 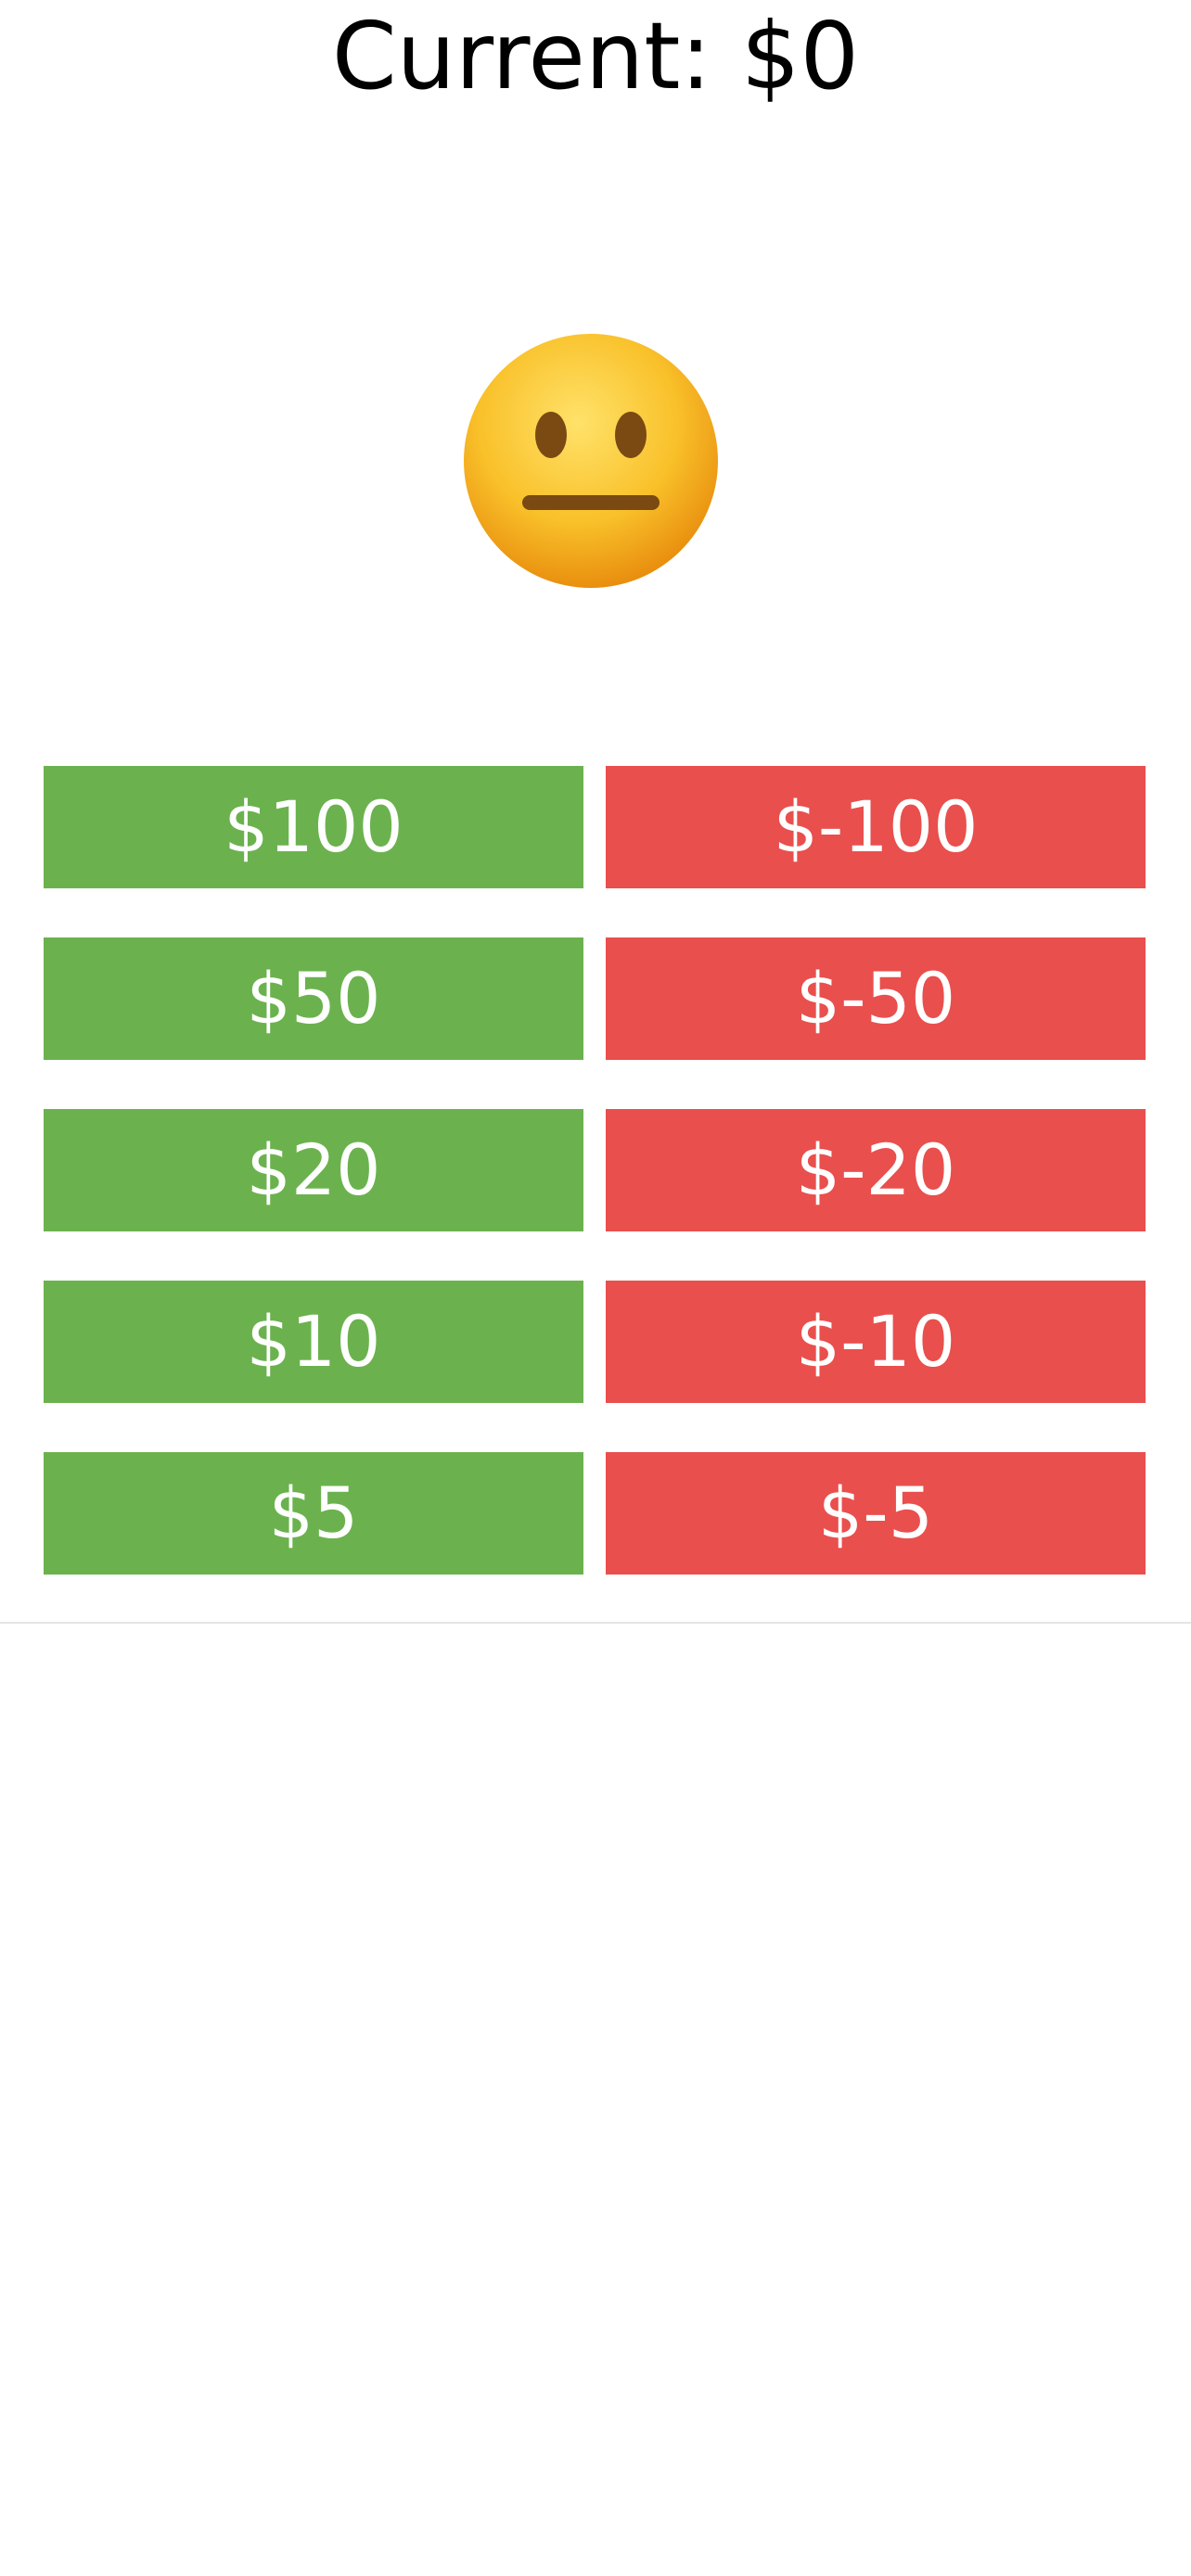 I want to click on add-5-button: $5, so click(x=313, y=1513).